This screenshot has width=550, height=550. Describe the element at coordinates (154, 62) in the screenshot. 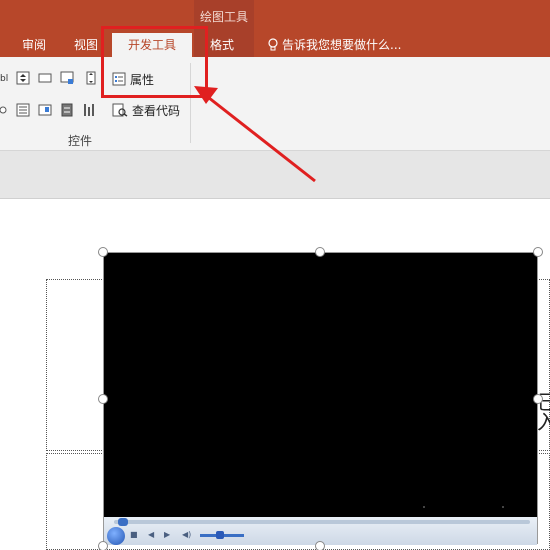

I see `highlight-box` at that location.